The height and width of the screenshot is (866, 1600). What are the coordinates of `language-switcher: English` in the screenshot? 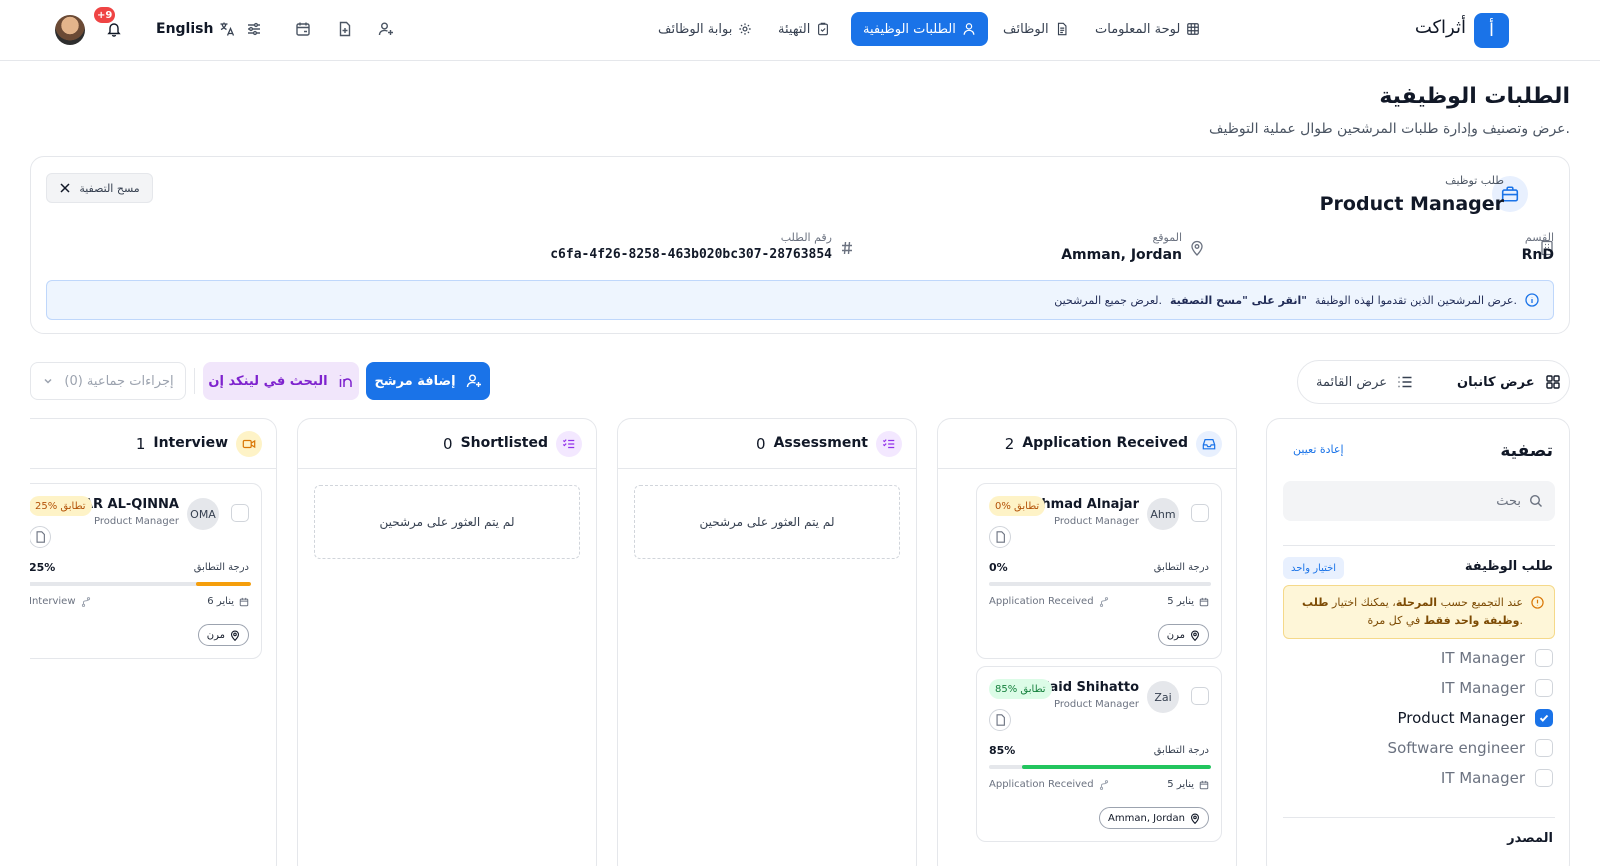 It's located at (195, 29).